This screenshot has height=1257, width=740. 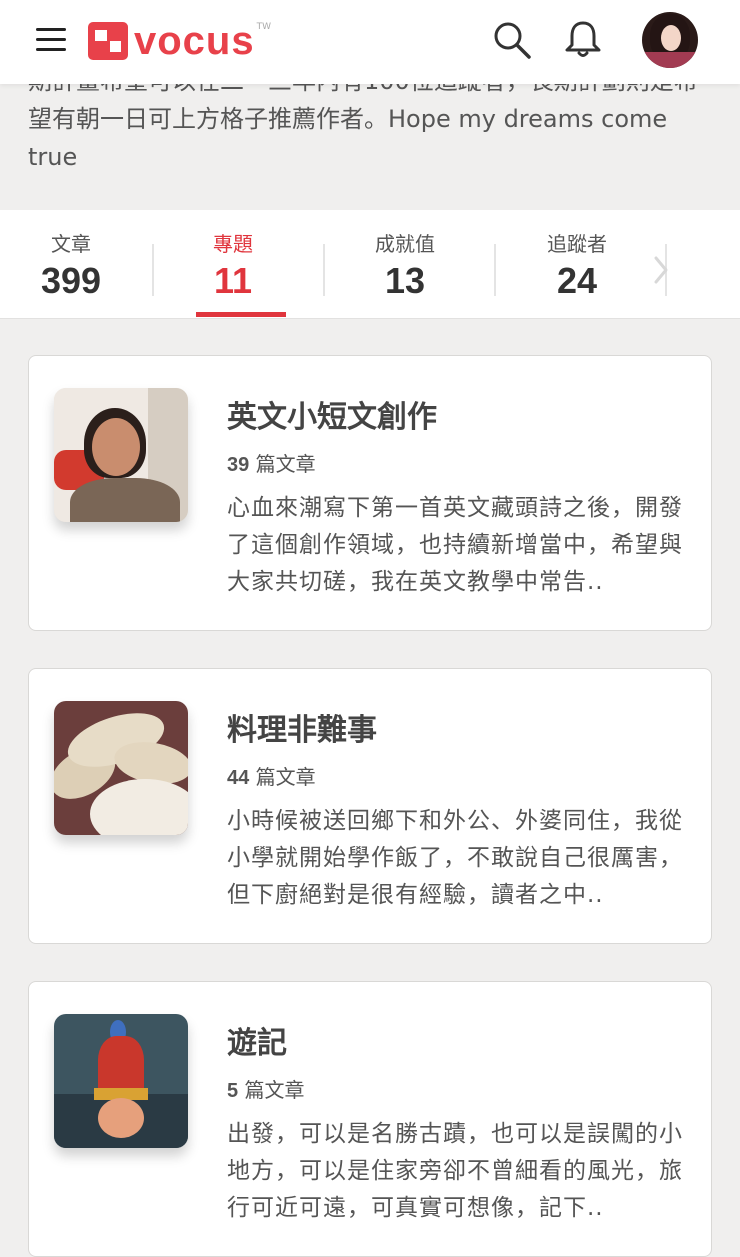 What do you see at coordinates (583, 39) in the screenshot?
I see `notification-bell-icon` at bounding box center [583, 39].